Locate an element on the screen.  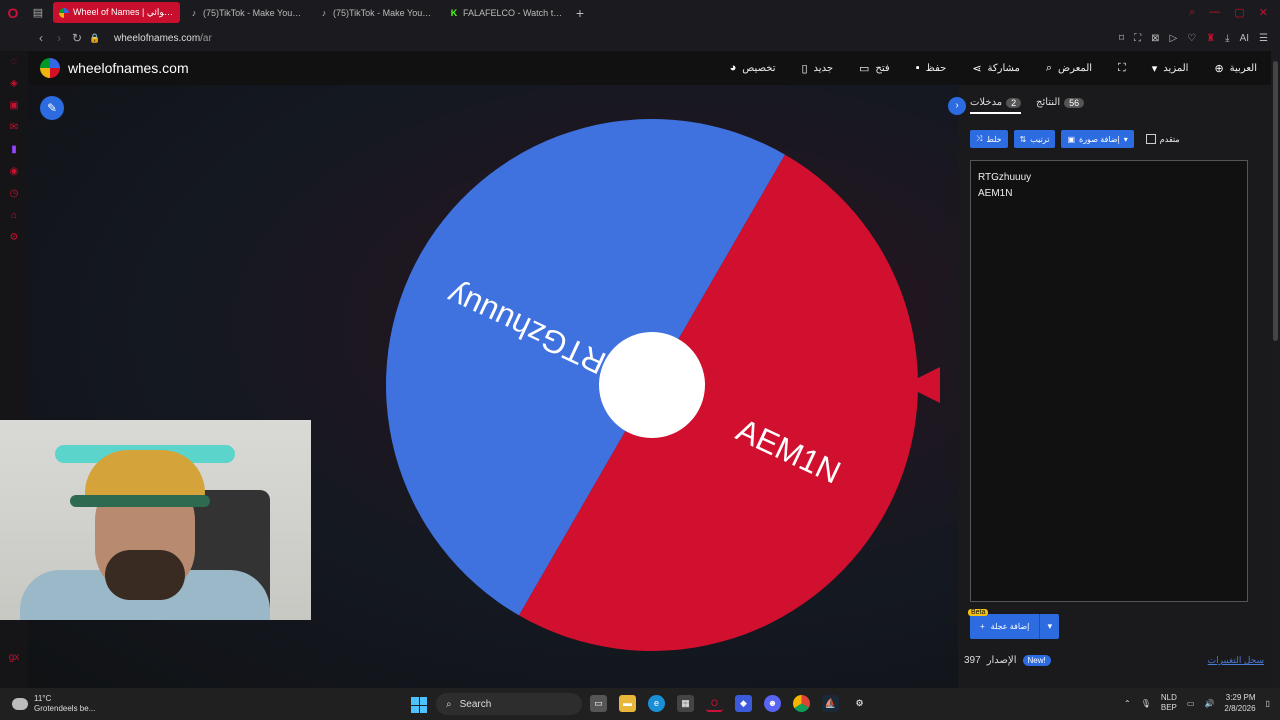
add-image-label: إضافة صورة is located at coordinates (1099, 139).